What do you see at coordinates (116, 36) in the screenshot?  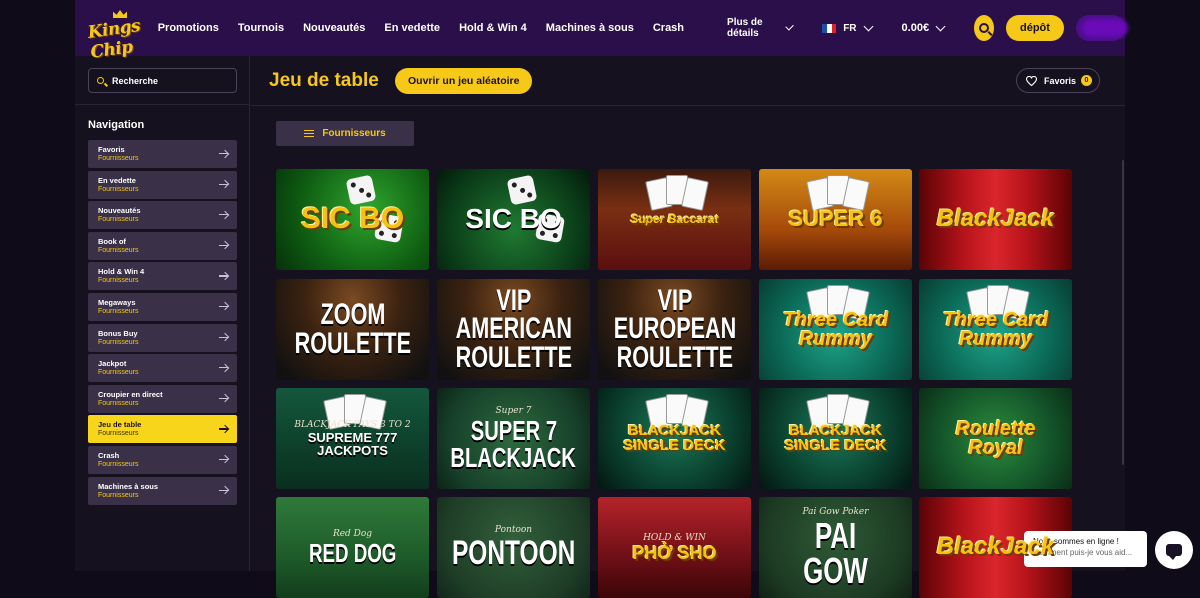 I see `logo: Kings Chip` at bounding box center [116, 36].